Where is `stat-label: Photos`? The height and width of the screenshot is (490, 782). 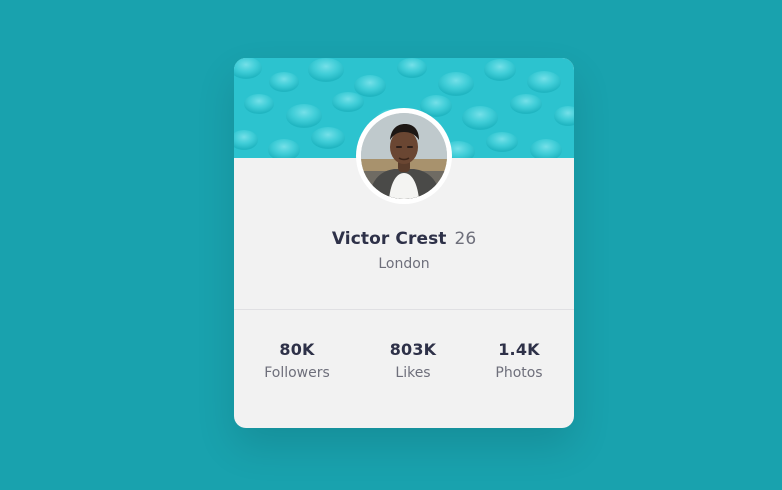
stat-label: Photos is located at coordinates (519, 373).